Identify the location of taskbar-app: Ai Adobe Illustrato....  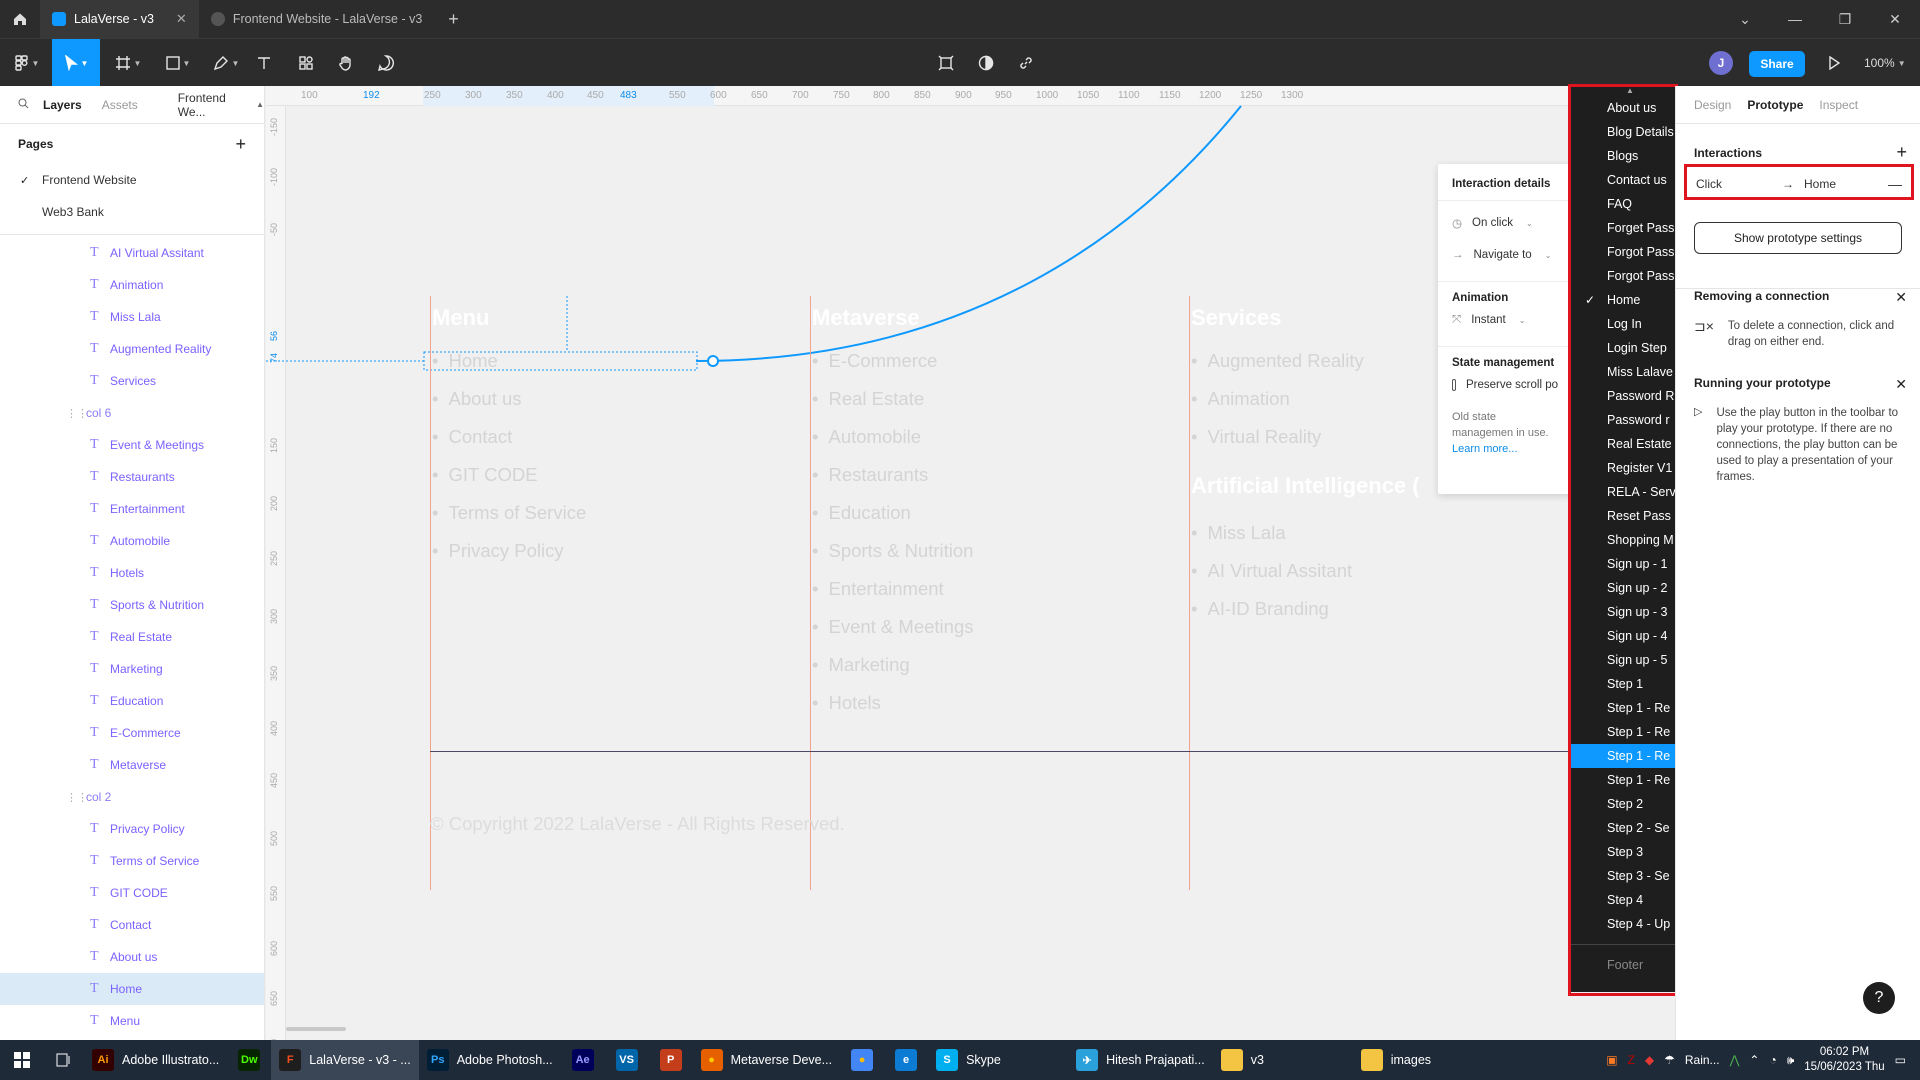
(155, 1060).